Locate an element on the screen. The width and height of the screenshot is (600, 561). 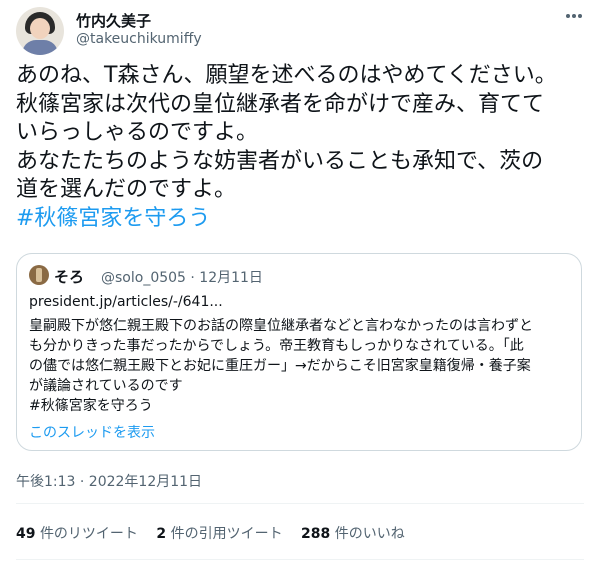
quoted-author-meta: @solo_0505 · 12月11日 is located at coordinates (182, 278).